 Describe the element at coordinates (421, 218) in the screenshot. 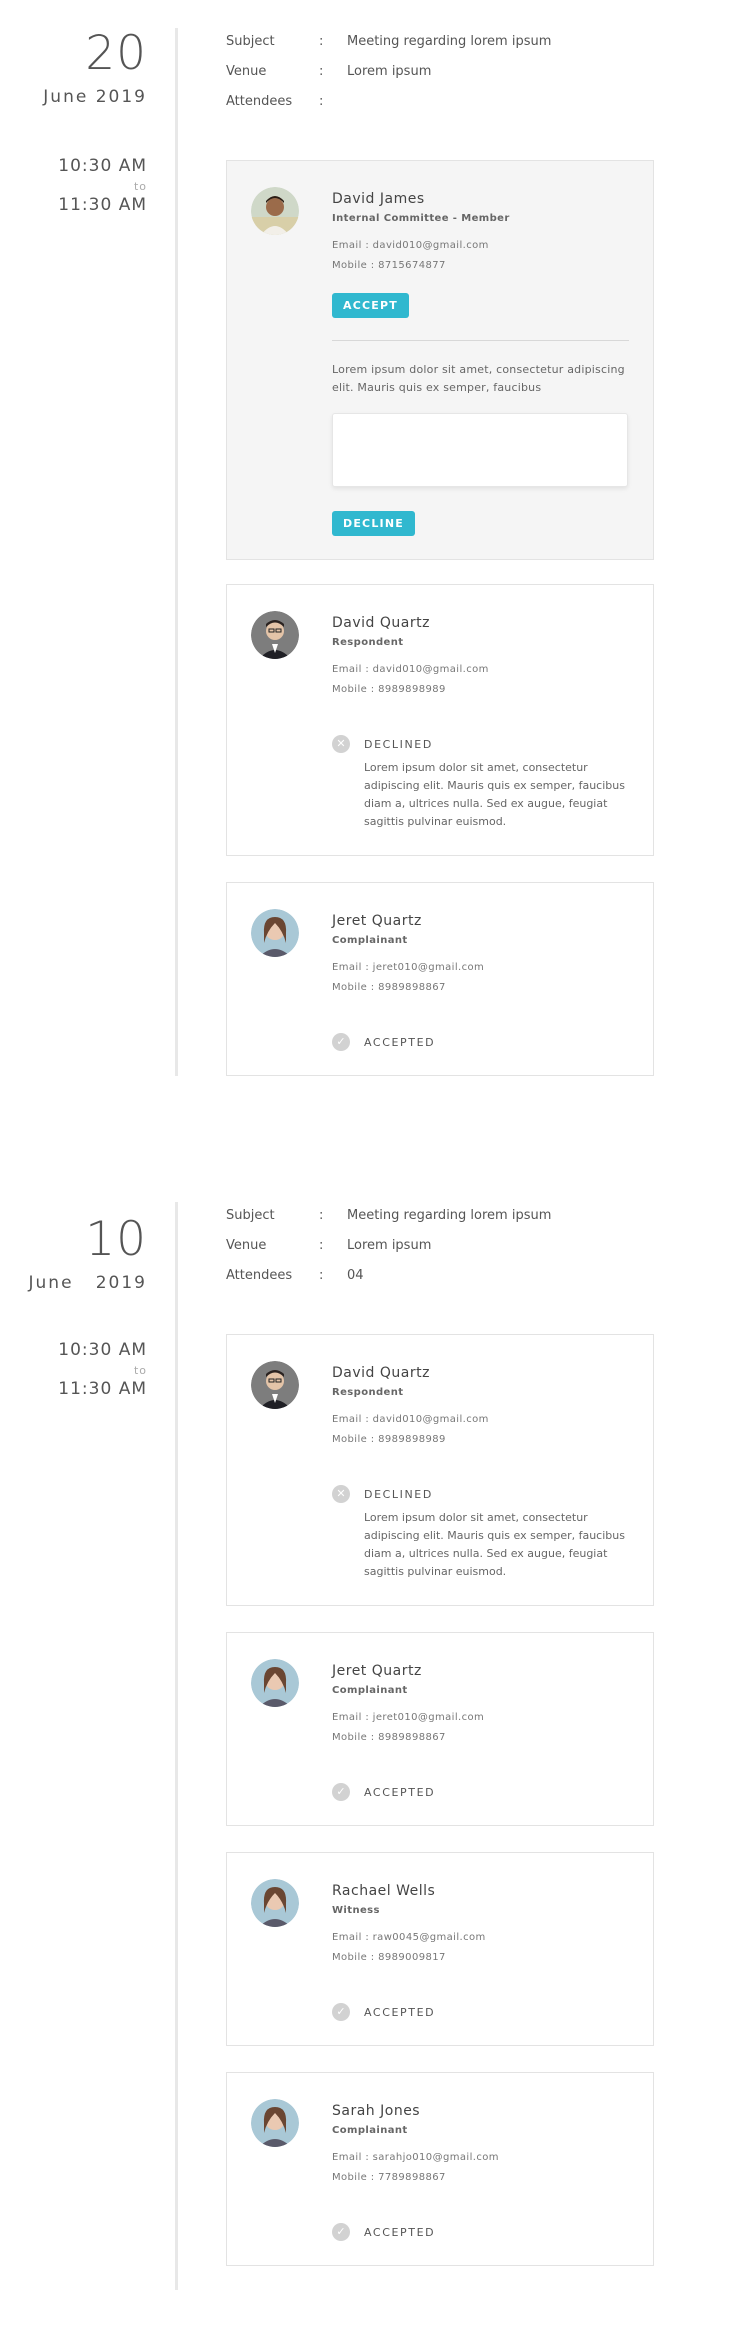

I see `attendee-role: Internal Committee - Member` at that location.